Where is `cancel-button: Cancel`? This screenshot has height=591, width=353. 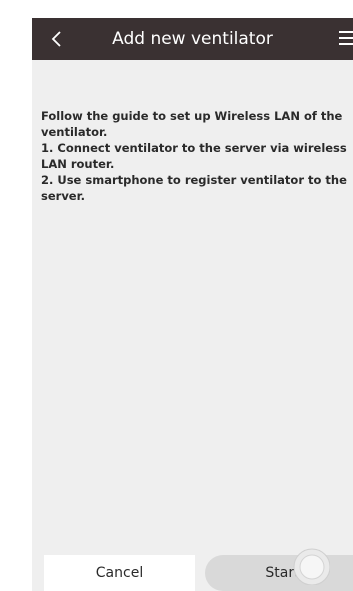 cancel-button: Cancel is located at coordinates (119, 573).